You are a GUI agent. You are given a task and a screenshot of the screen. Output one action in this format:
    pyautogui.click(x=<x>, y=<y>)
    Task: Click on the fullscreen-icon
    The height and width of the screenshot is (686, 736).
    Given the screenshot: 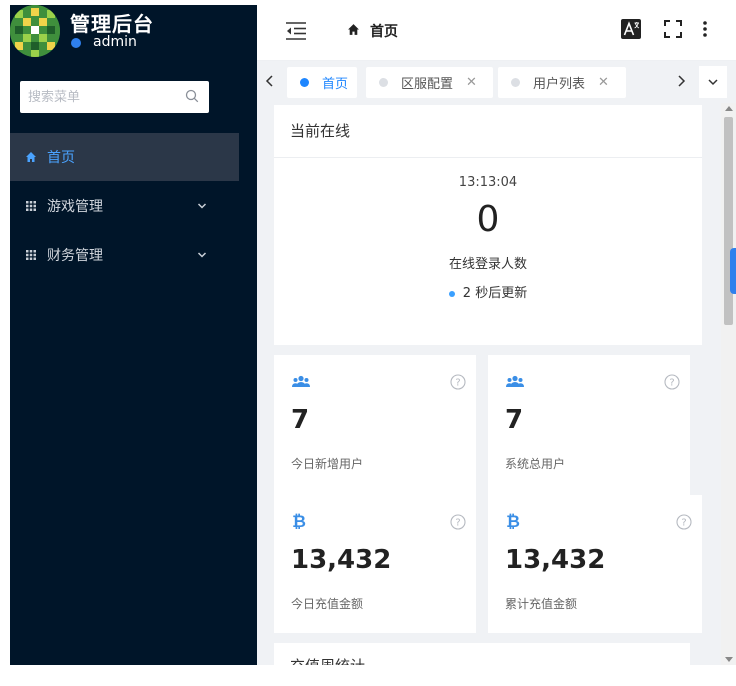 What is the action you would take?
    pyautogui.click(x=673, y=29)
    